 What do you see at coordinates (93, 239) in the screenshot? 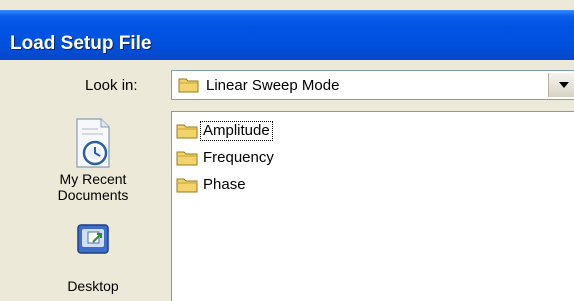
I see `desktop-icon` at bounding box center [93, 239].